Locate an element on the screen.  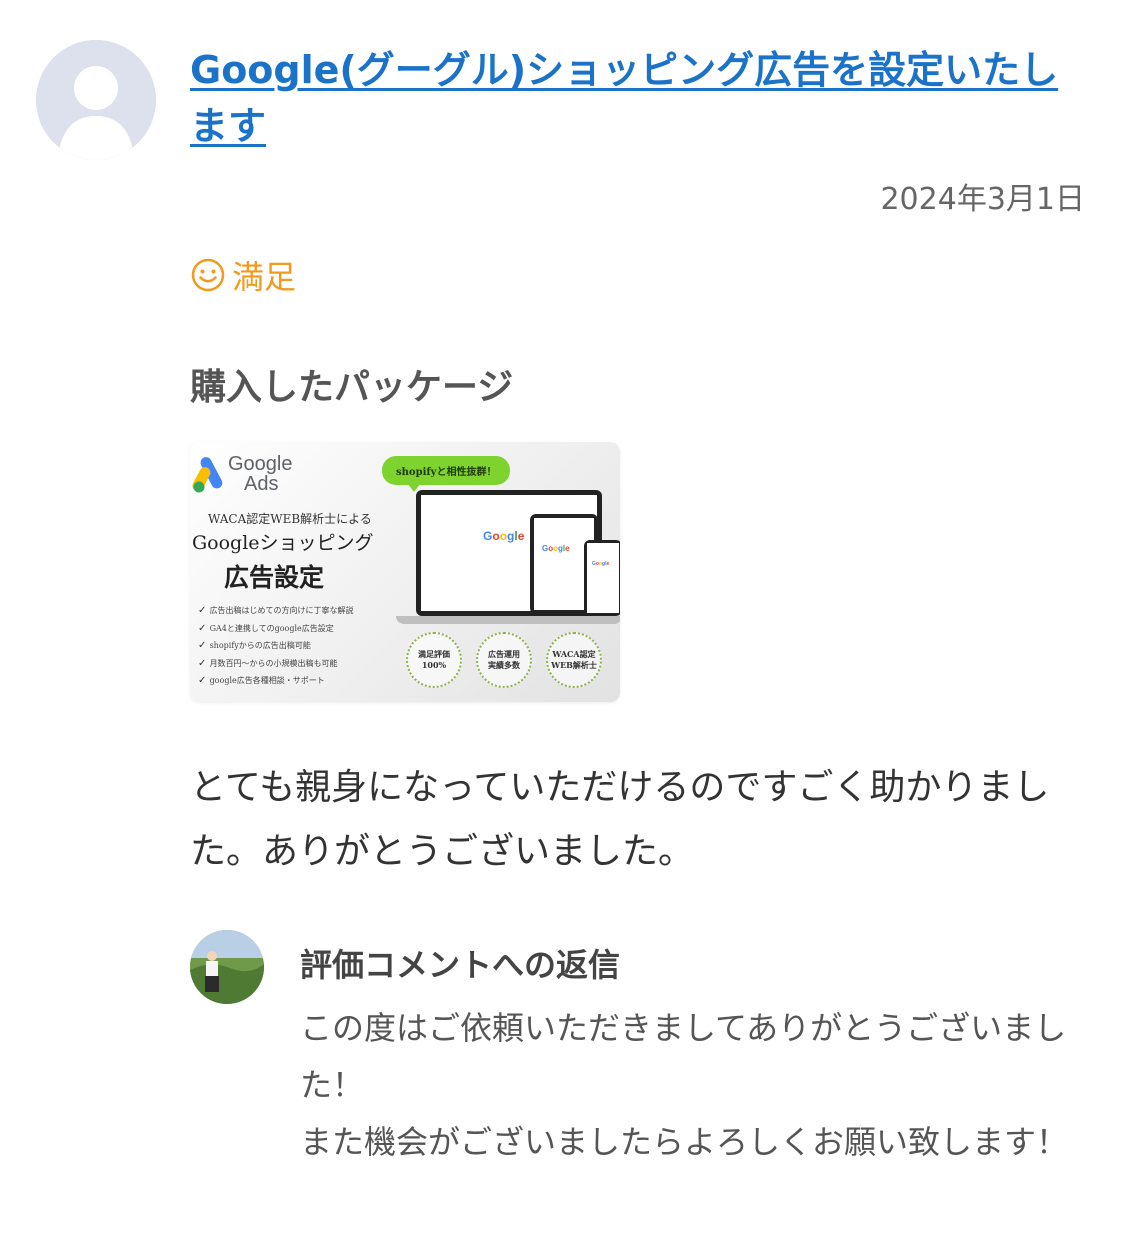
package-title-line1: Googleショッピング is located at coordinates (283, 543).